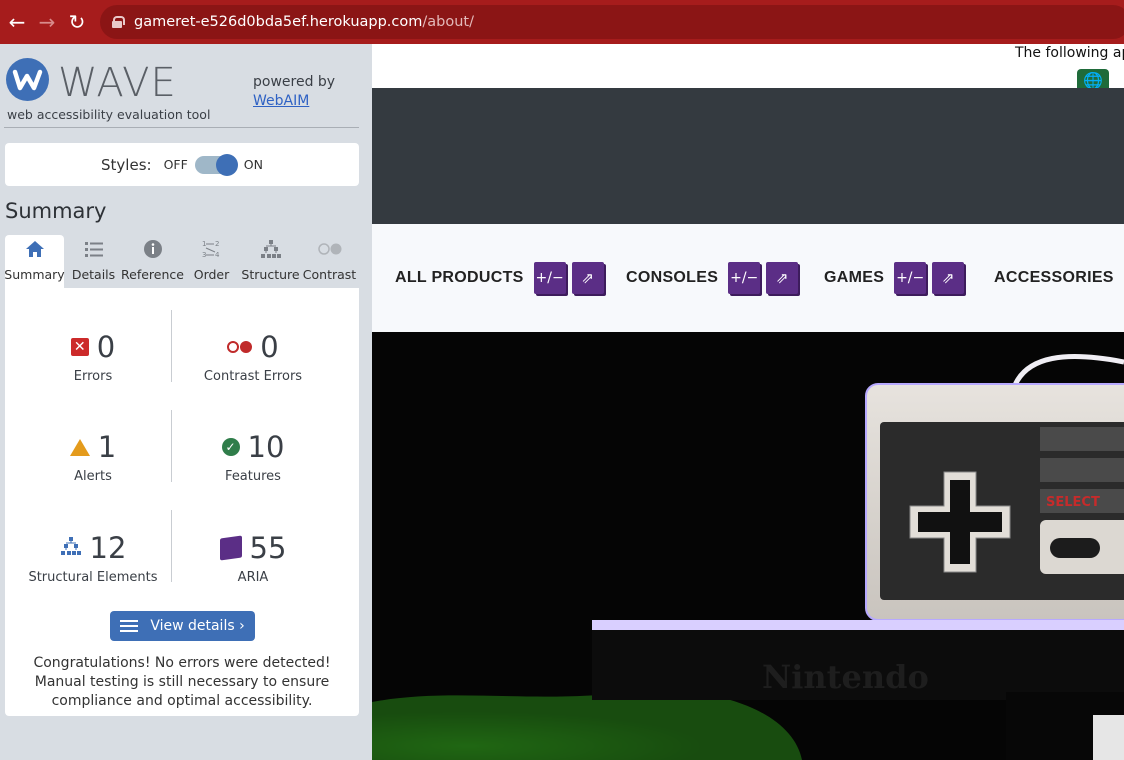  I want to click on errors-count: 0, so click(106, 347).